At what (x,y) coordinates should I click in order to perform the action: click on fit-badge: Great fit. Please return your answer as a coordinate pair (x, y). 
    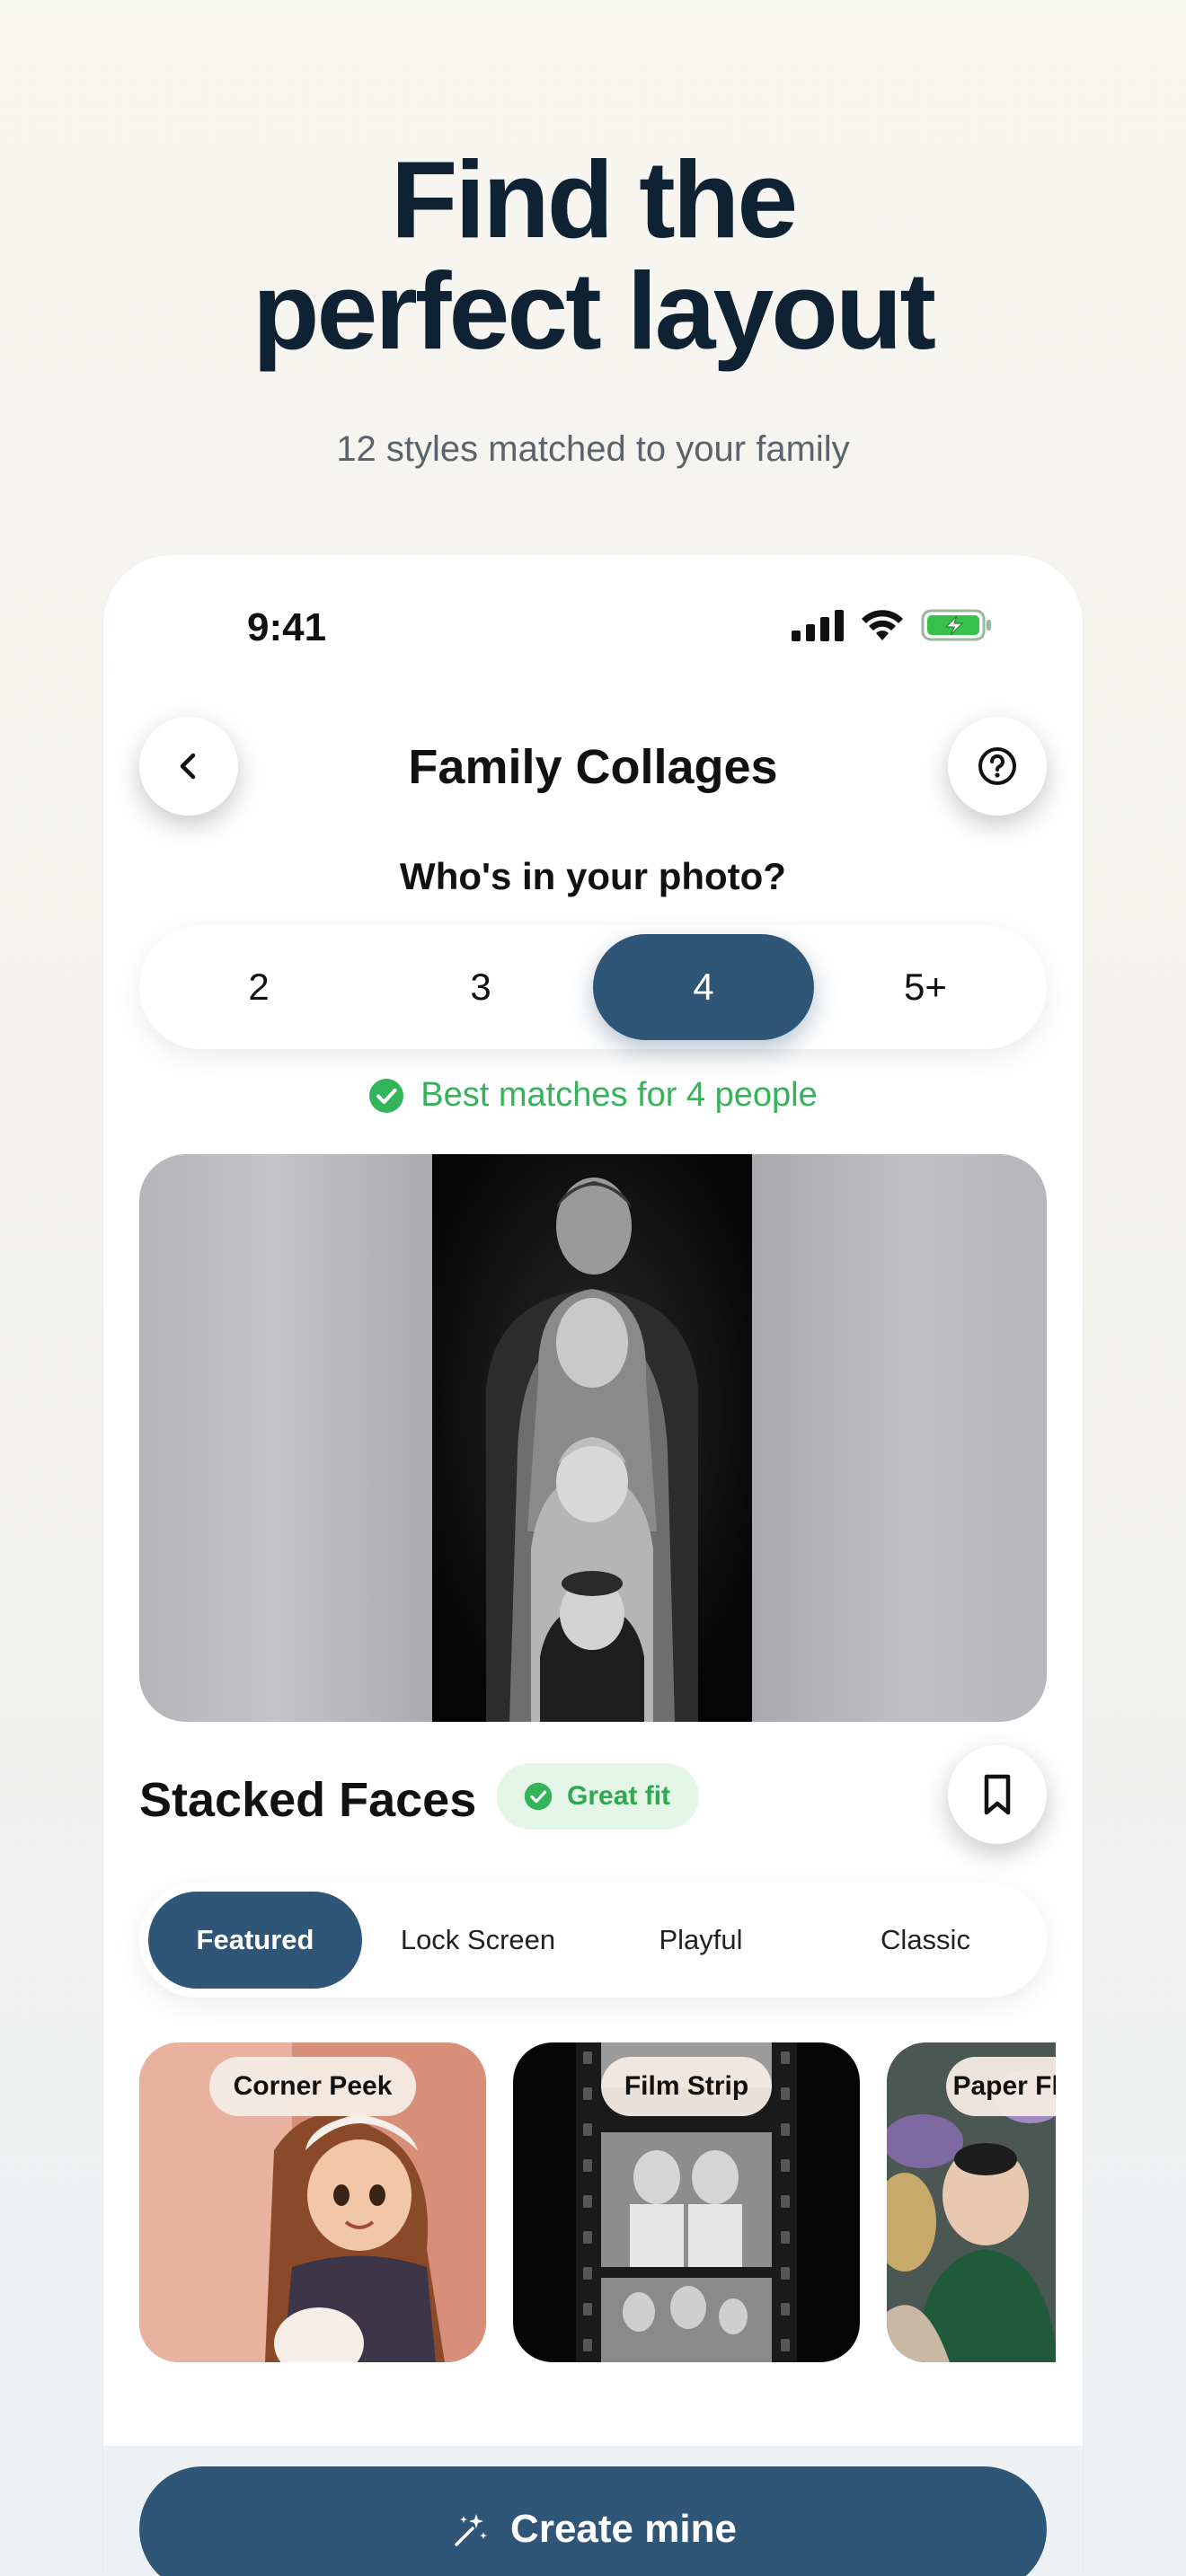
    Looking at the image, I should click on (598, 1796).